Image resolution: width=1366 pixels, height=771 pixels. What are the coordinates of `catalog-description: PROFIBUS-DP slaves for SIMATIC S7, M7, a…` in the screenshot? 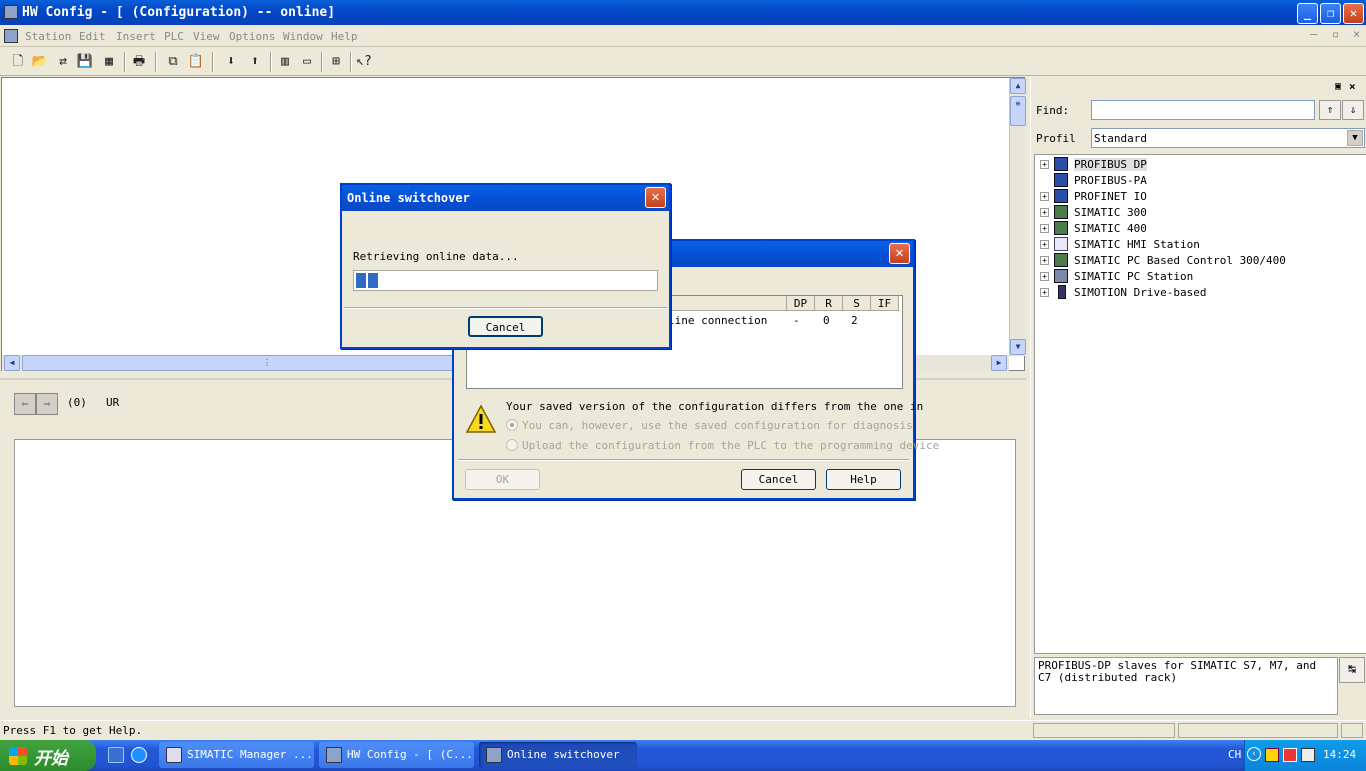 It's located at (1186, 686).